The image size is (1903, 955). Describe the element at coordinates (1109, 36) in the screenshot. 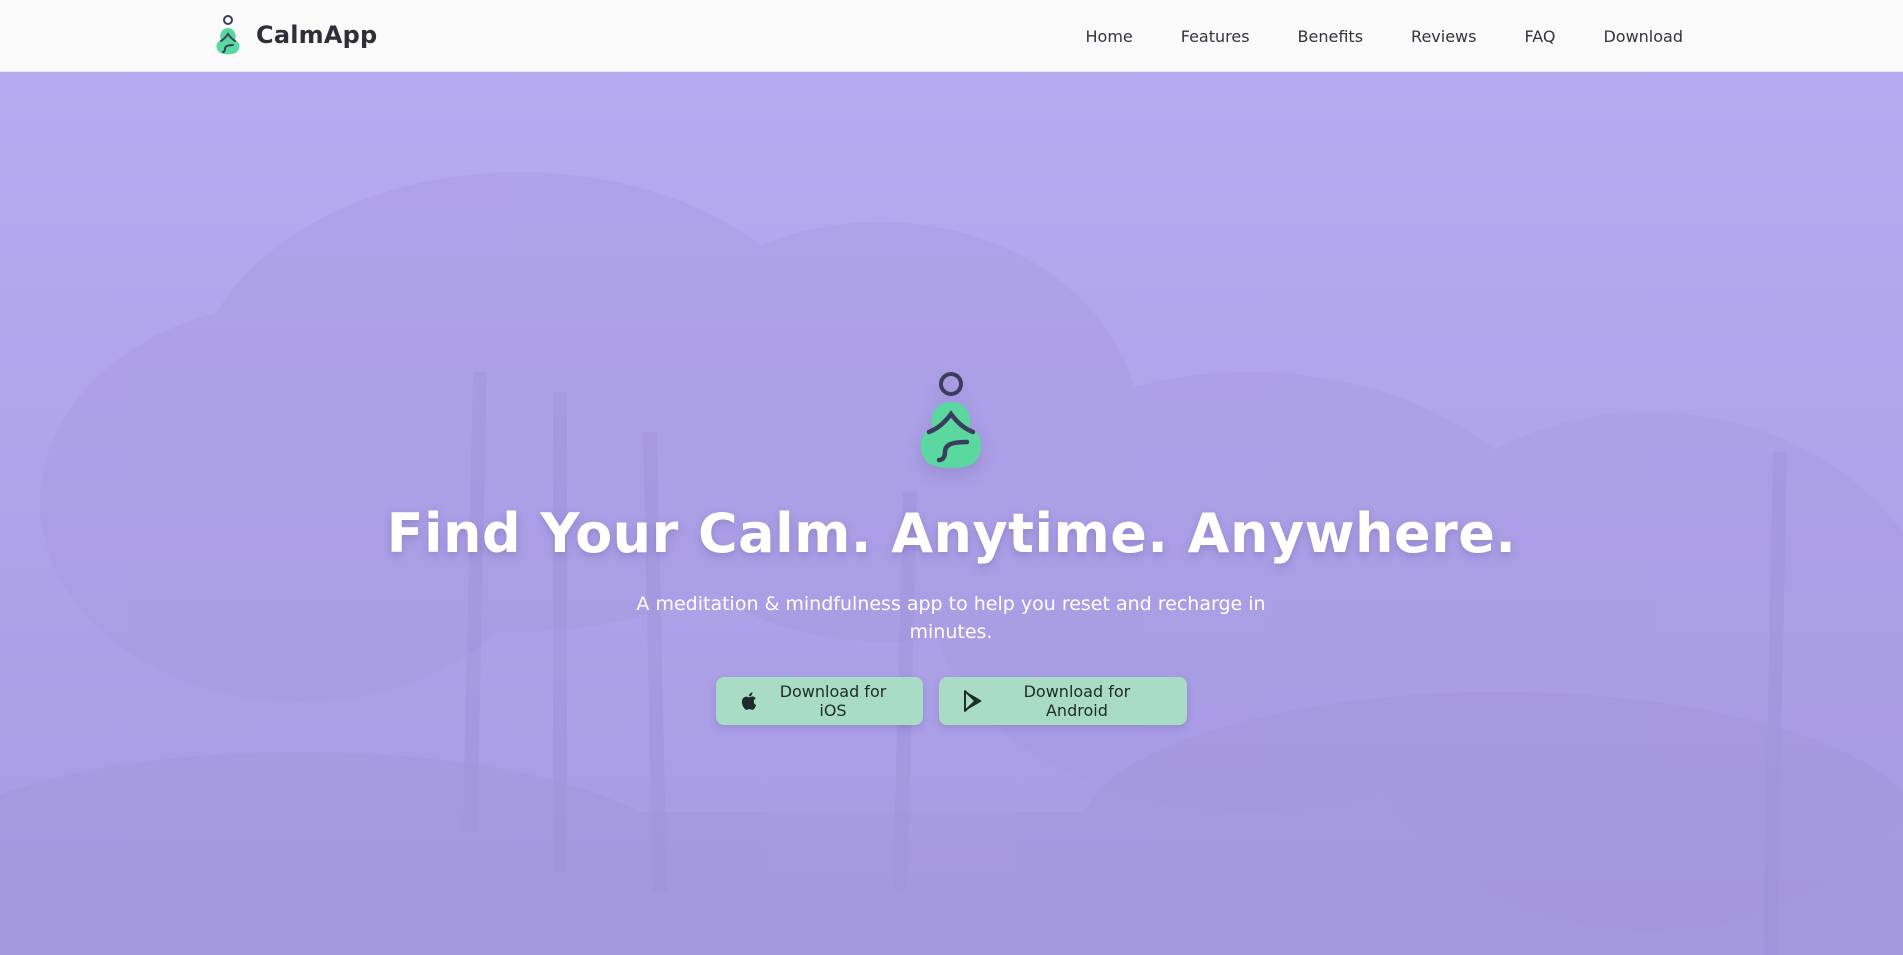

I see `nav-home: Home` at that location.